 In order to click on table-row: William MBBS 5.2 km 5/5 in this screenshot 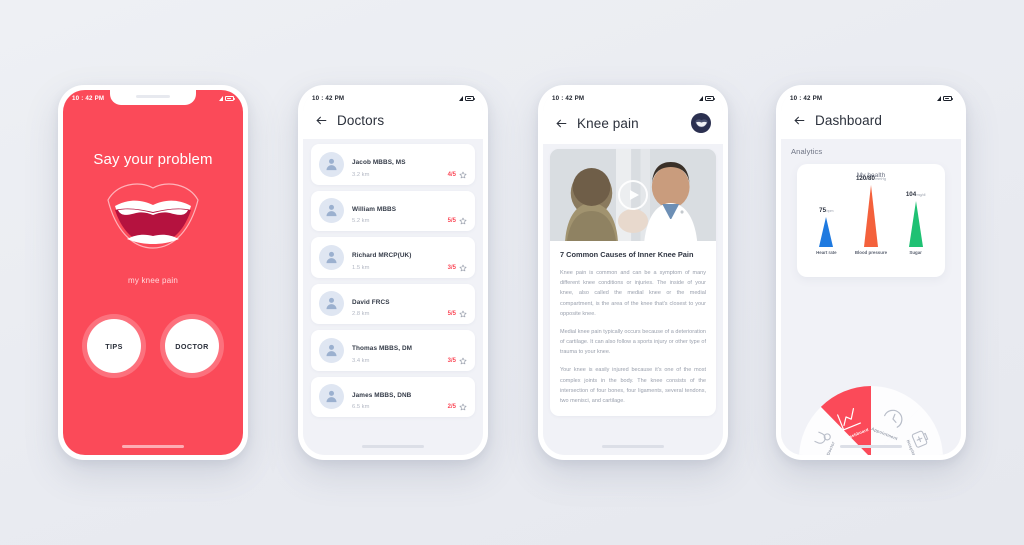, I will do `click(393, 210)`.